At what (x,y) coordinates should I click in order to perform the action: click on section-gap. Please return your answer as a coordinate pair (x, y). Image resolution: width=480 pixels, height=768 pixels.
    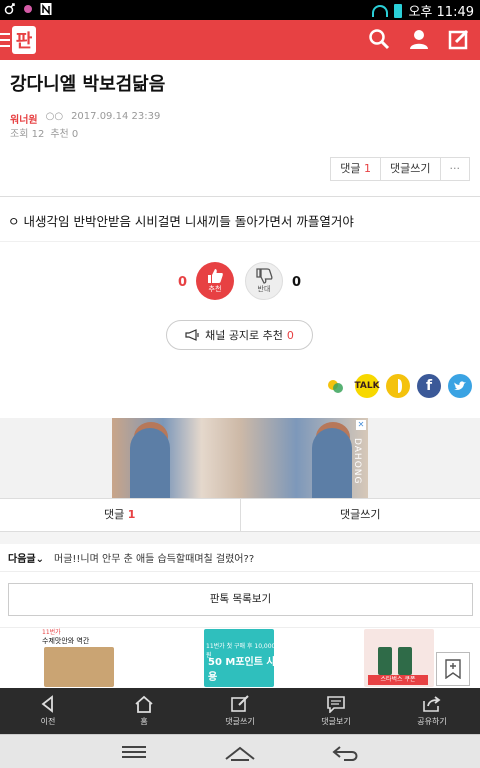
    Looking at the image, I should click on (240, 538).